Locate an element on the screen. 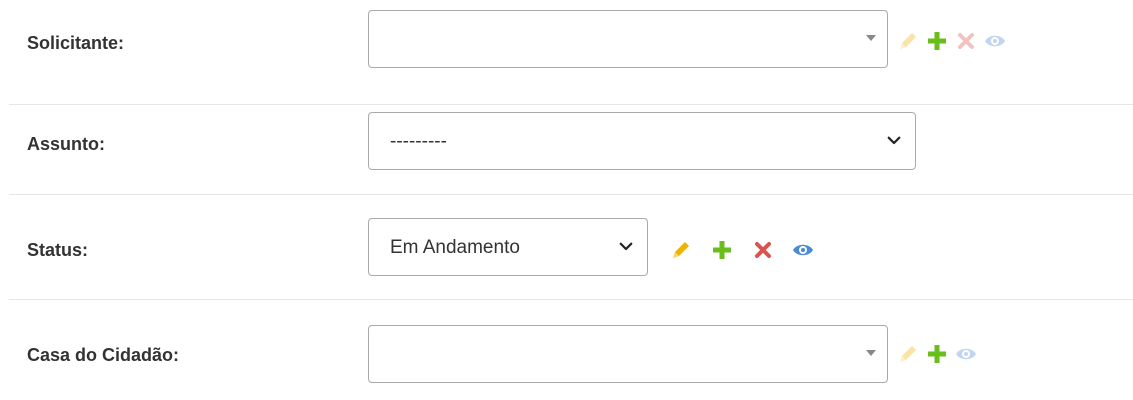  status-select: Em Andamento is located at coordinates (508, 247).